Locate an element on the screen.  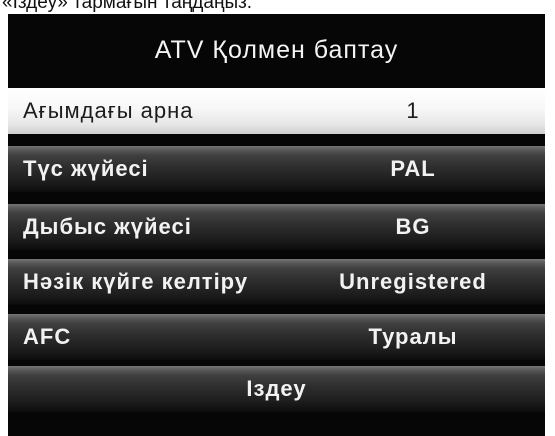
menu-item-color-system: Түс жүйесі PAL is located at coordinates (276, 169).